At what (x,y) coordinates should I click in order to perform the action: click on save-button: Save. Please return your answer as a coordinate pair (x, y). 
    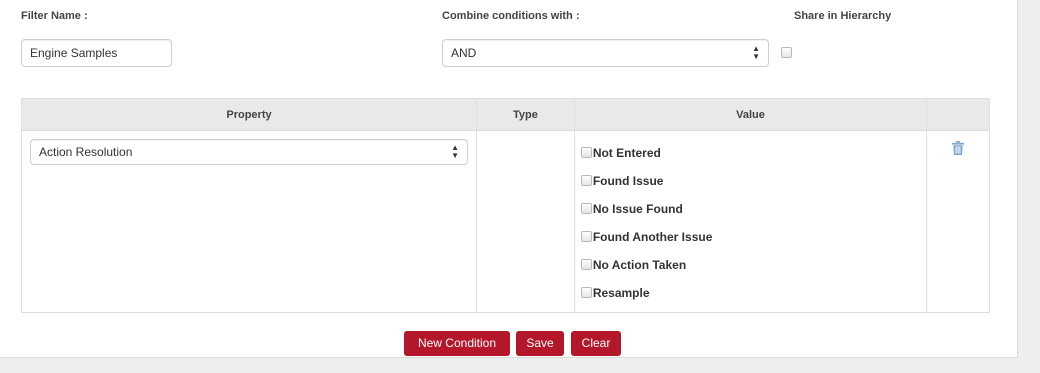
    Looking at the image, I should click on (540, 343).